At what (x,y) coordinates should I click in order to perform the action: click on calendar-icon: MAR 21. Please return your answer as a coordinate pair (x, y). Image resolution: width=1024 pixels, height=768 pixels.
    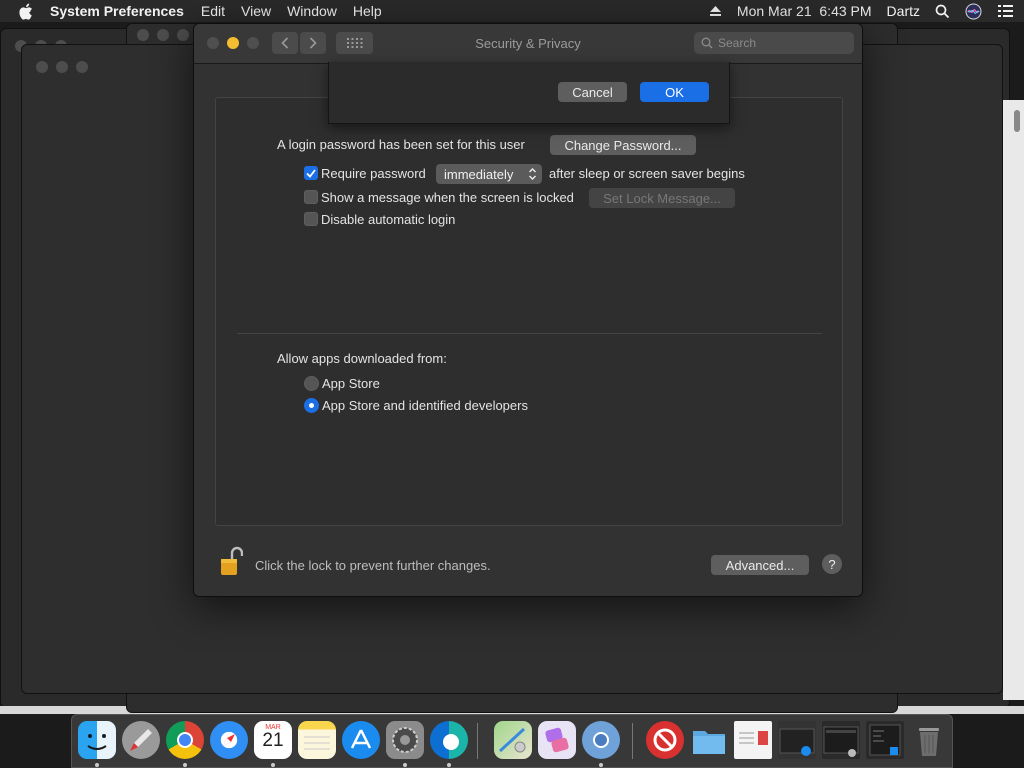
    Looking at the image, I should click on (273, 740).